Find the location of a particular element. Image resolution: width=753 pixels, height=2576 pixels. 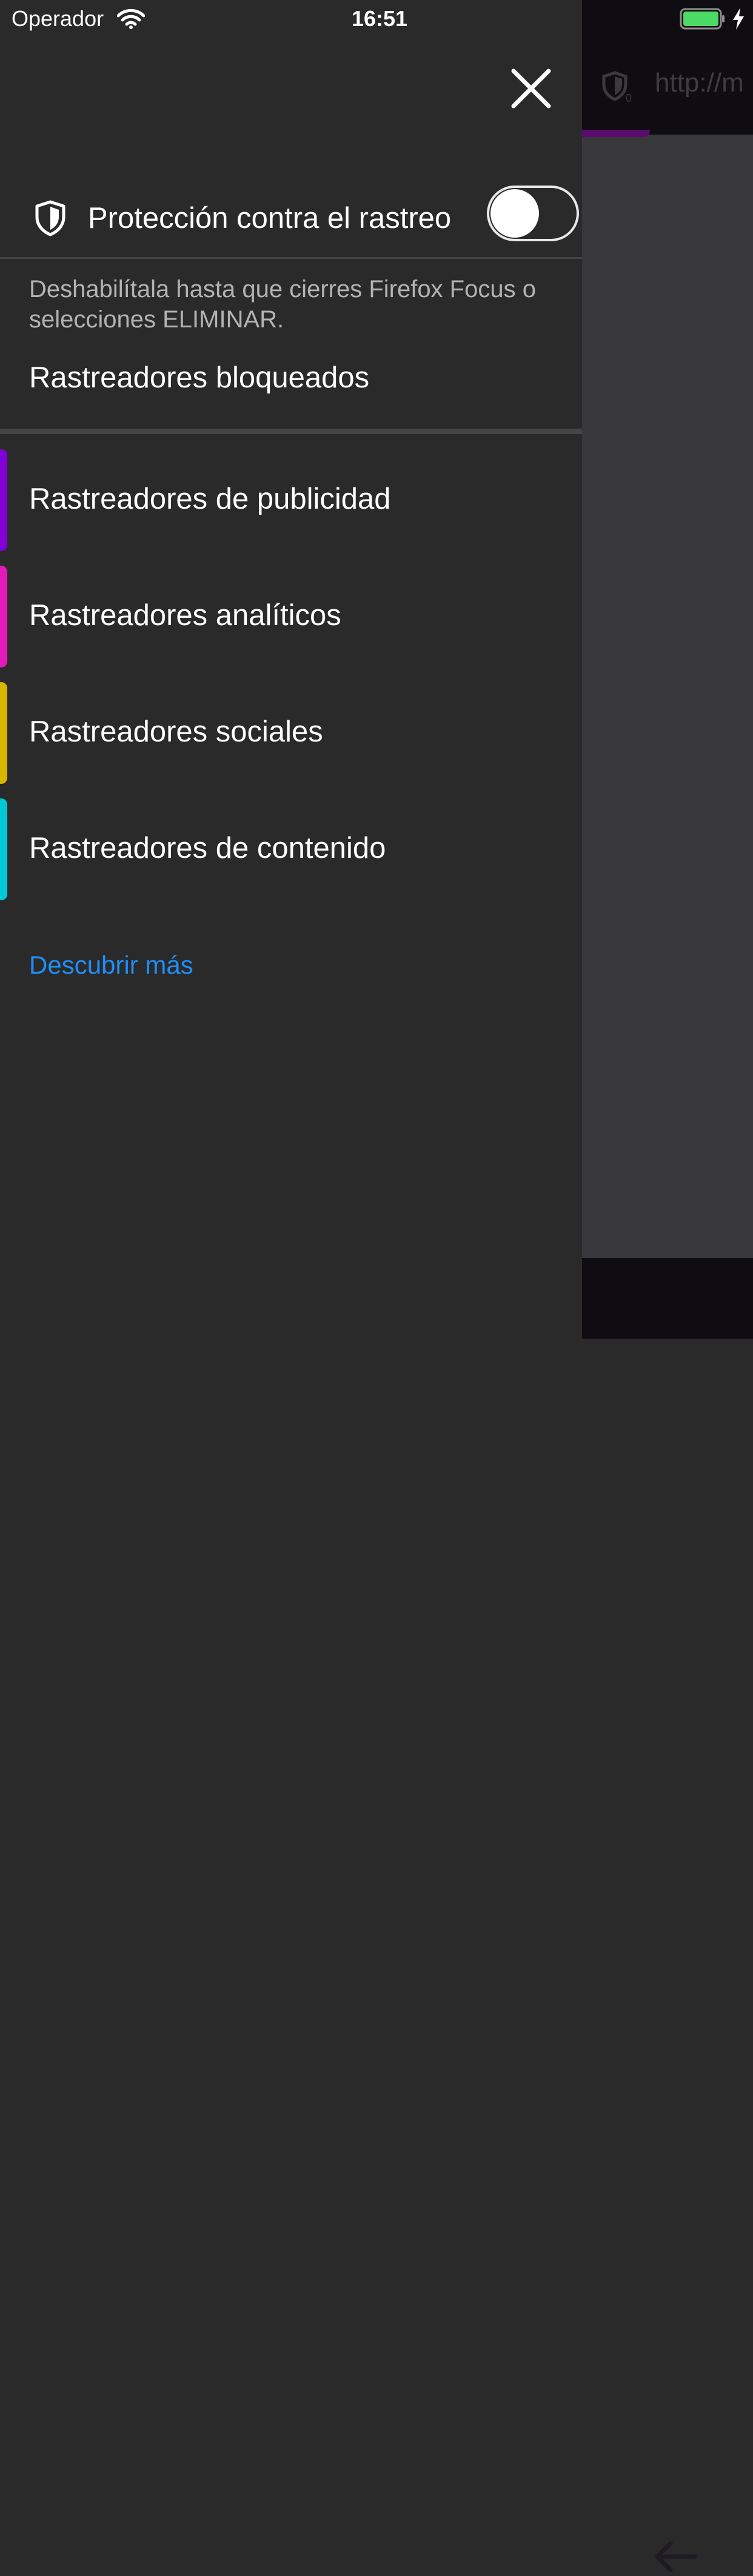

close-icon is located at coordinates (531, 88).